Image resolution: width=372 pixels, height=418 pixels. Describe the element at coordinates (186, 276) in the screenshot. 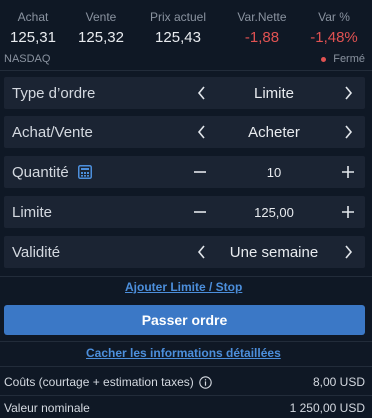

I see `form-divider` at that location.